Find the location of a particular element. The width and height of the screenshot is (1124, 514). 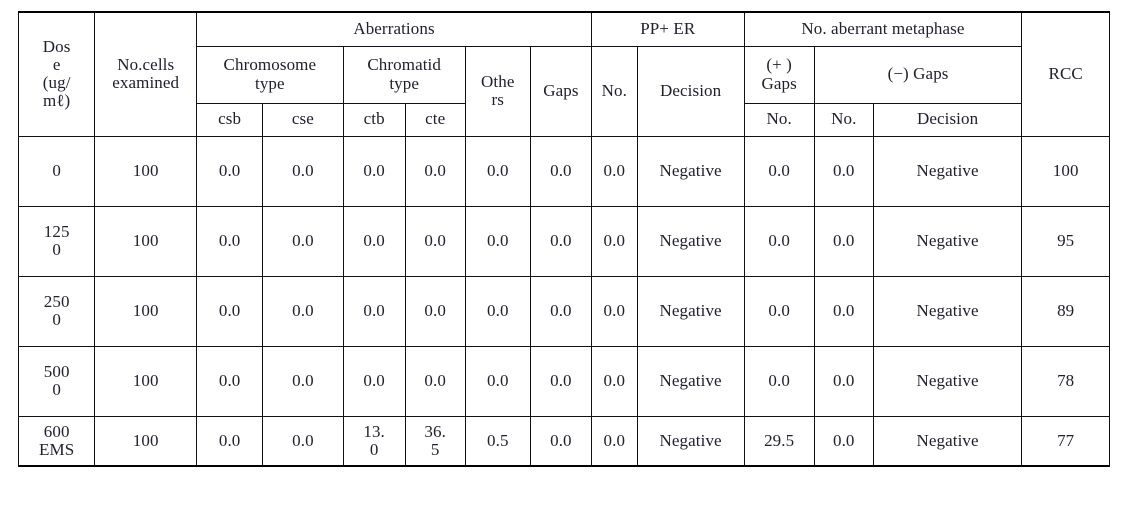

header-minus-gaps-decision: Decision is located at coordinates (947, 119).